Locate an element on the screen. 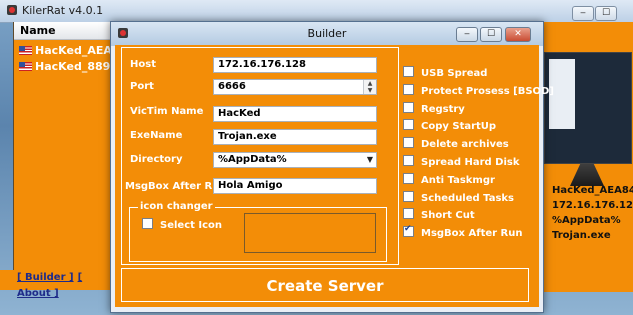  victim-name-label: VicTim Name is located at coordinates (167, 111).